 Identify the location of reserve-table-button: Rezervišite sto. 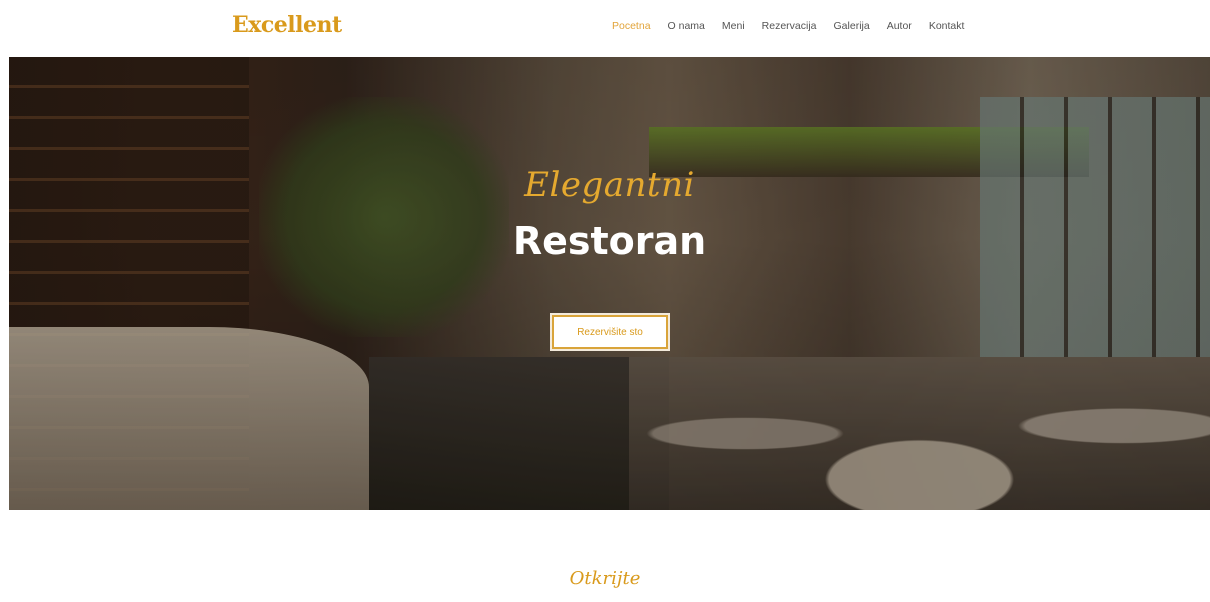
(610, 332).